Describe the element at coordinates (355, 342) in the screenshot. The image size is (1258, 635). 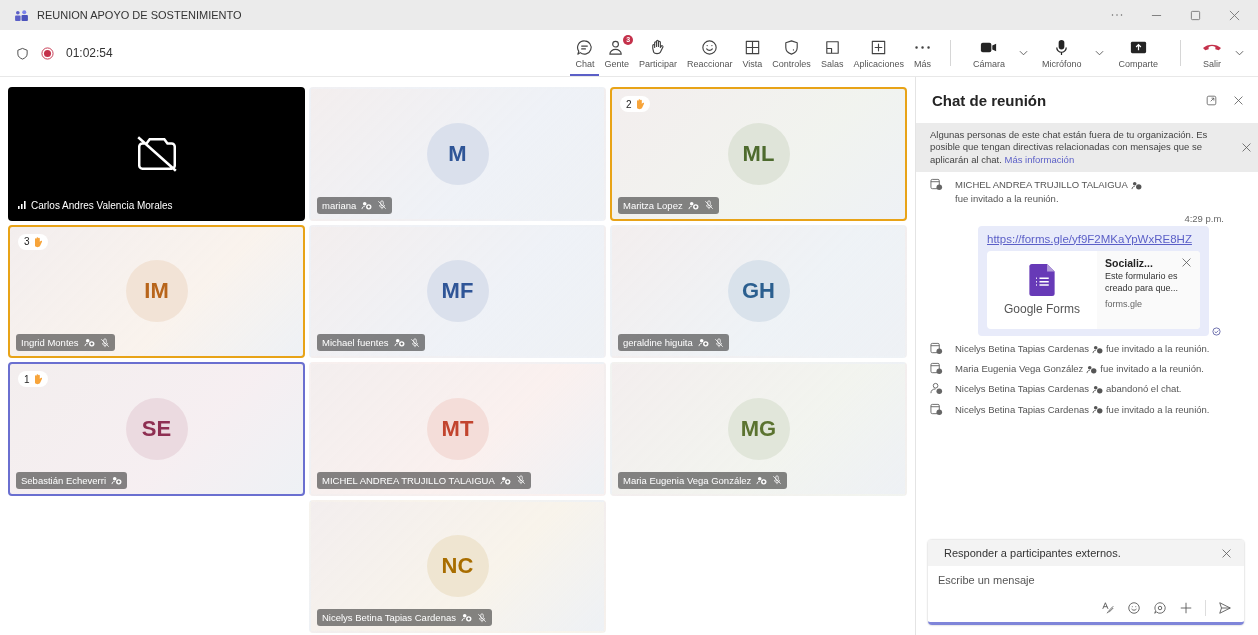
I see `participant-name: Michael fuentes` at that location.